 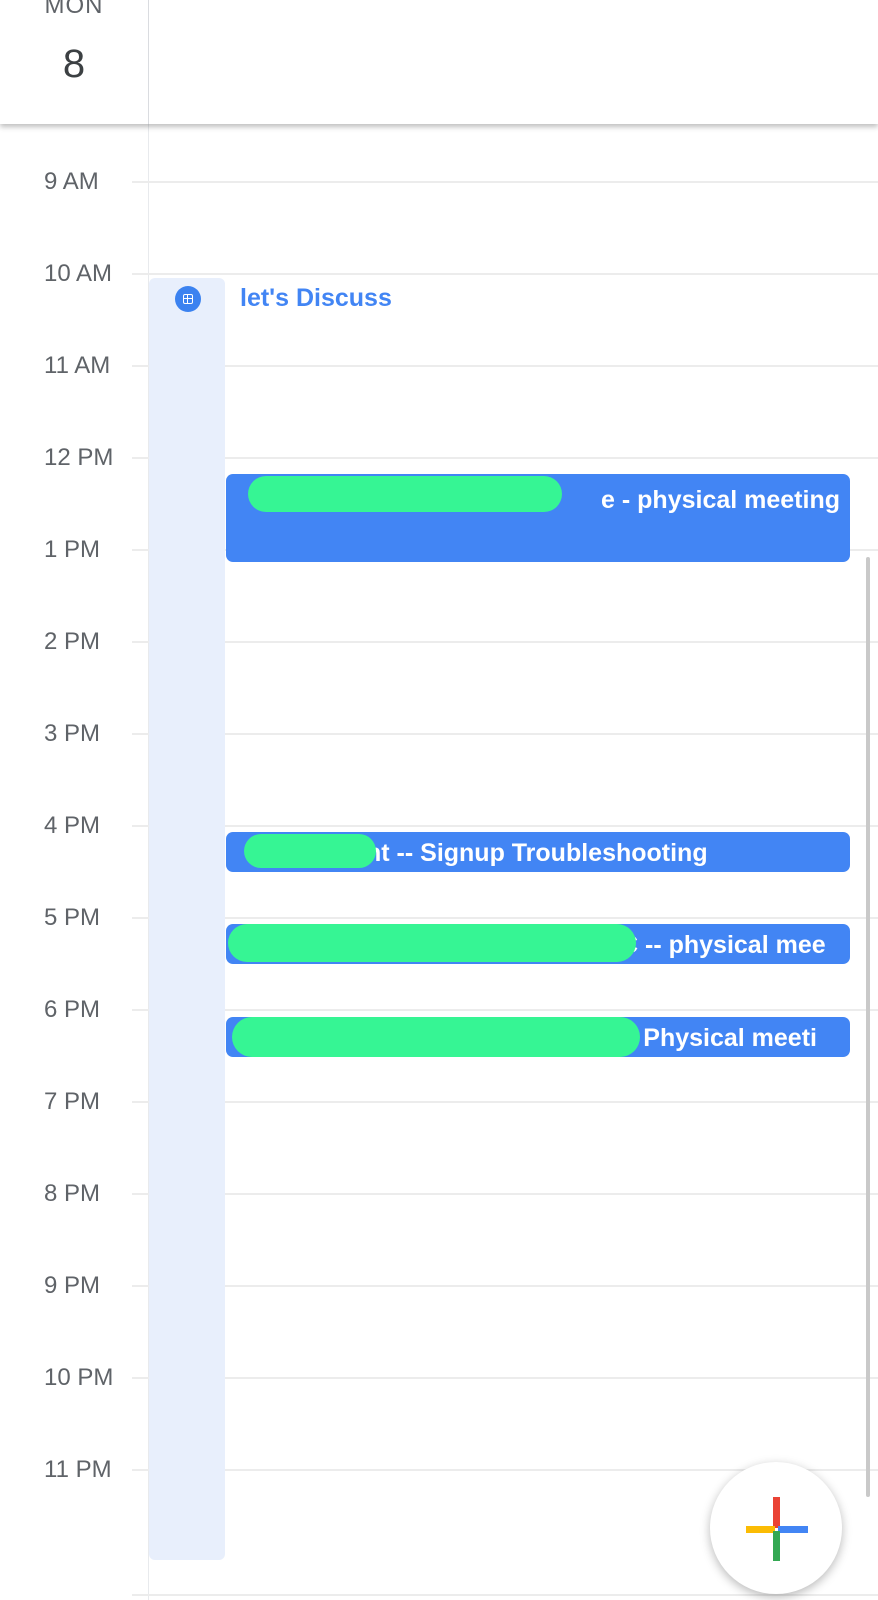 What do you see at coordinates (72, 1101) in the screenshot?
I see `hour-label: 7 PM` at bounding box center [72, 1101].